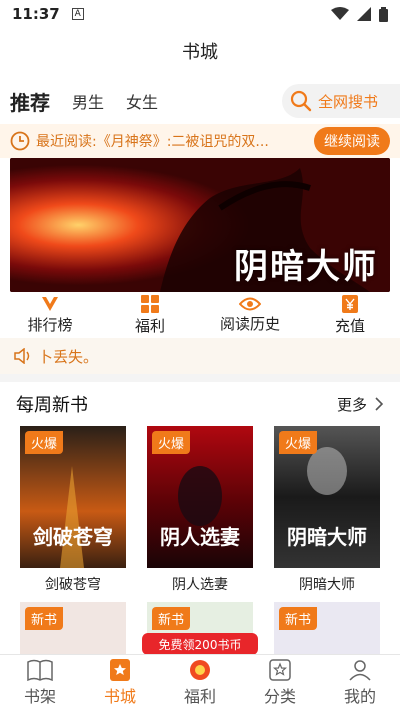 This screenshot has width=400, height=710. I want to click on banner-title: 阴暗大师, so click(306, 267).